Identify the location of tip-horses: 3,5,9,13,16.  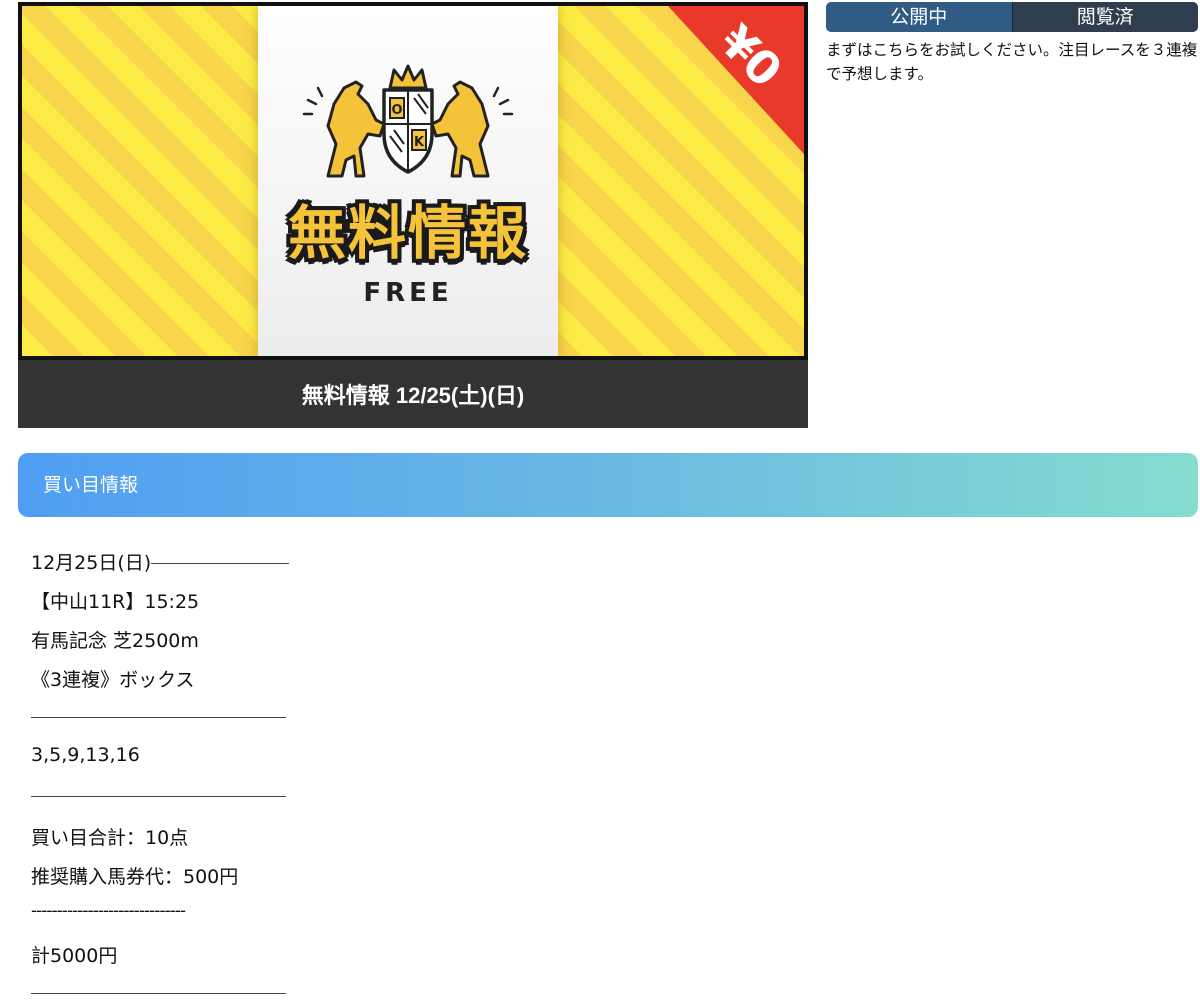
(85, 755).